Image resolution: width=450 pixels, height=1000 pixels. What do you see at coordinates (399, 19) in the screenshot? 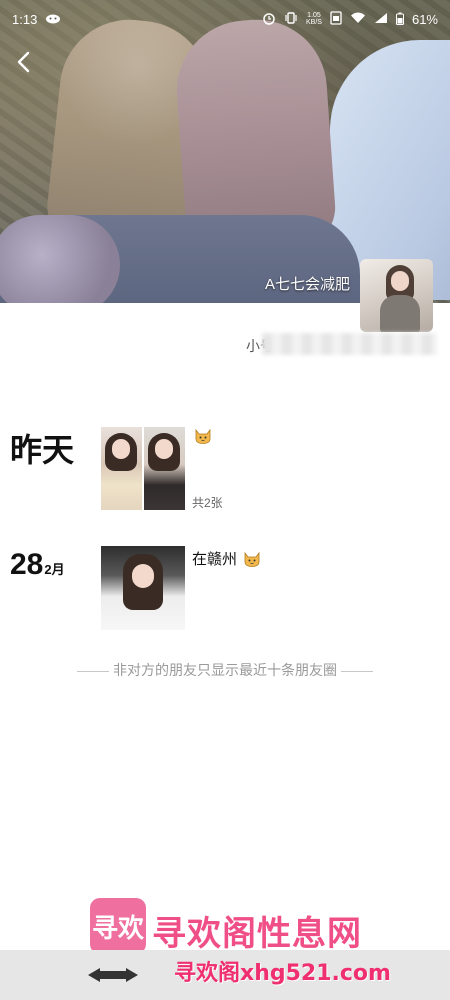
I see `battery-icon` at bounding box center [399, 19].